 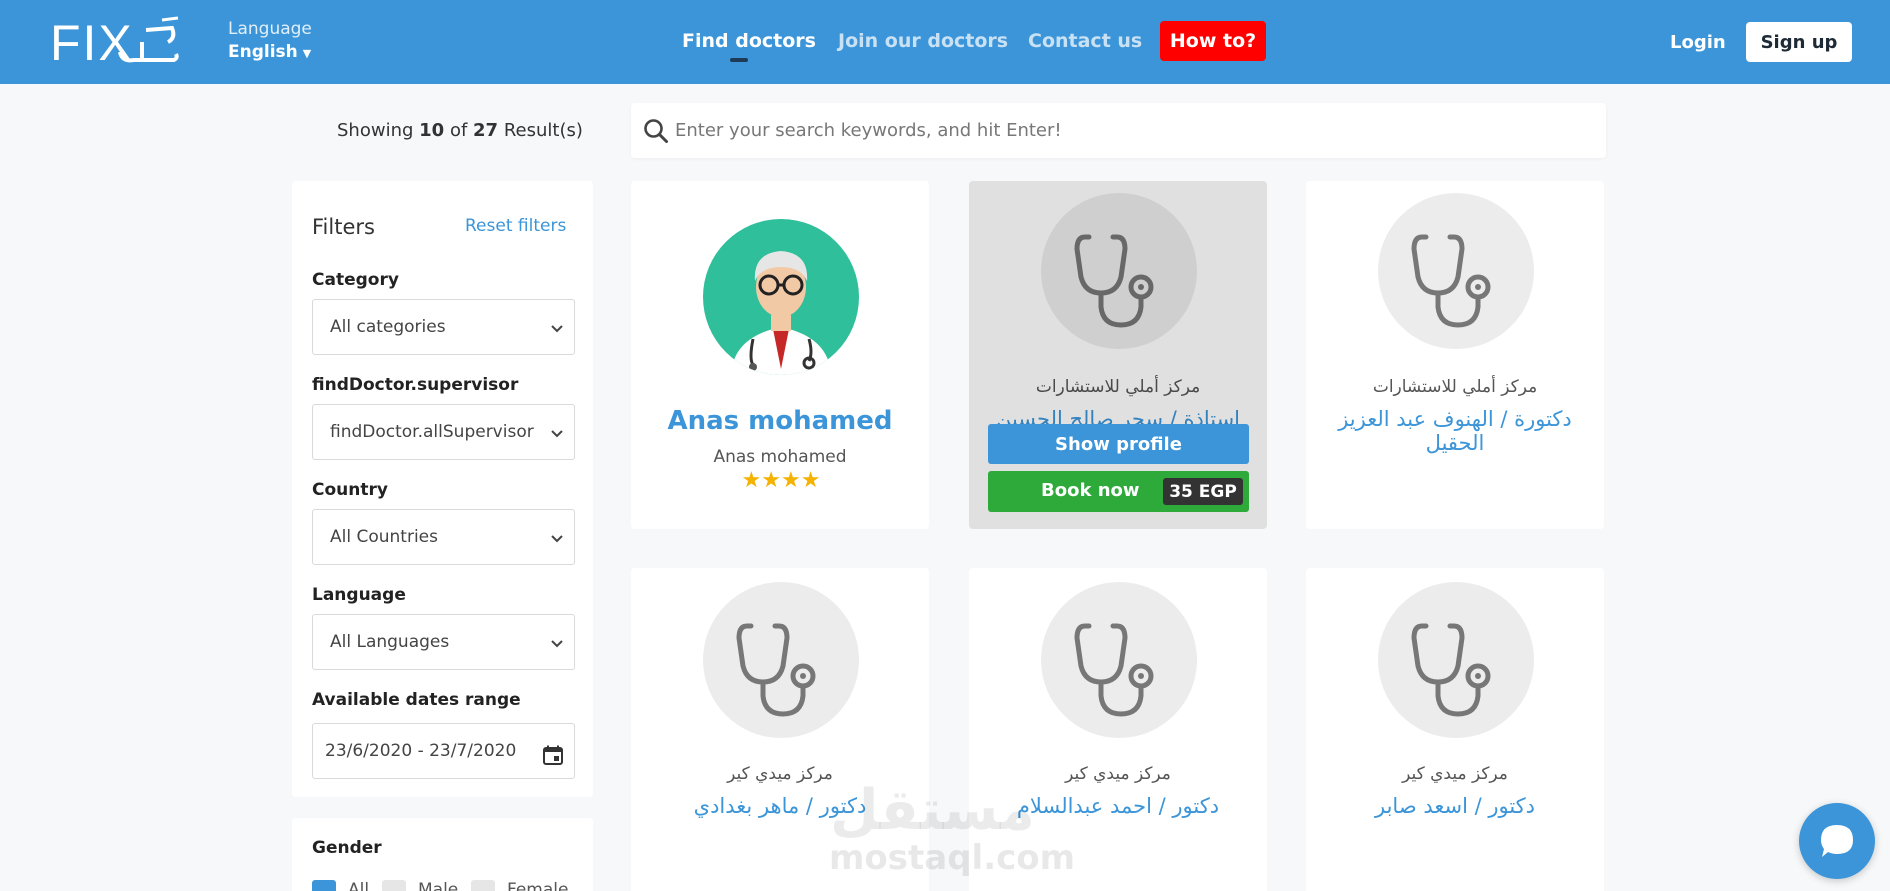 I want to click on results-shown: 10, so click(x=432, y=130).